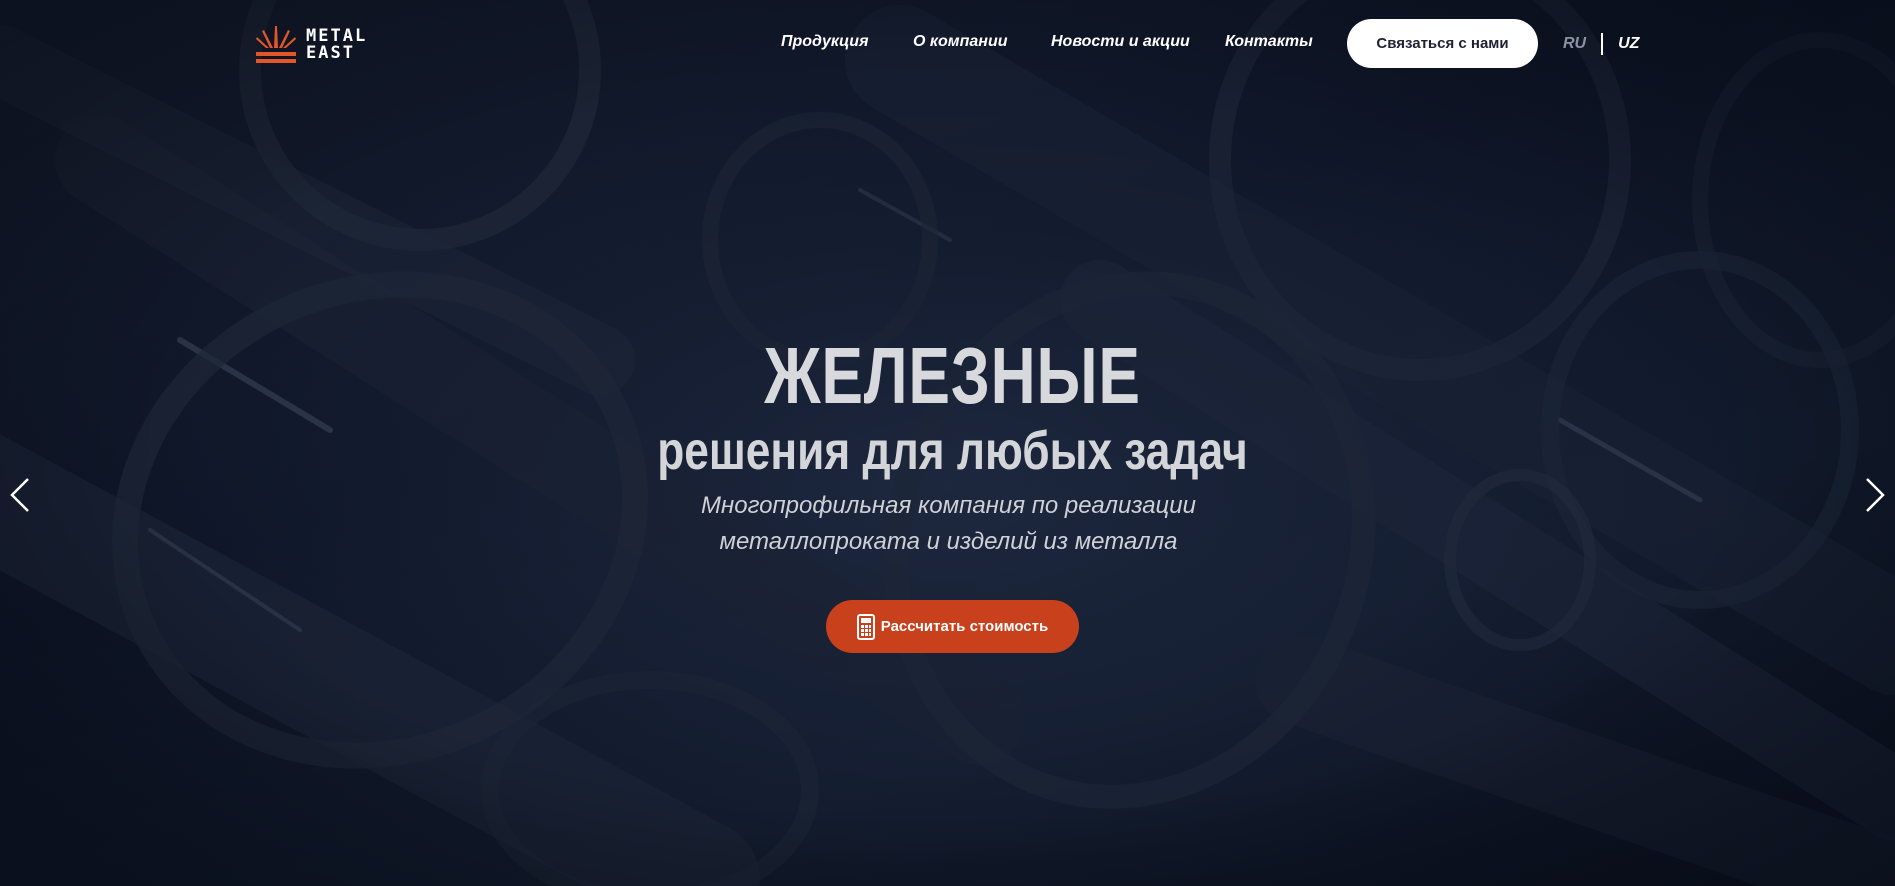 This screenshot has width=1895, height=886. I want to click on logo-wordmark: METAL EAST, so click(336, 45).